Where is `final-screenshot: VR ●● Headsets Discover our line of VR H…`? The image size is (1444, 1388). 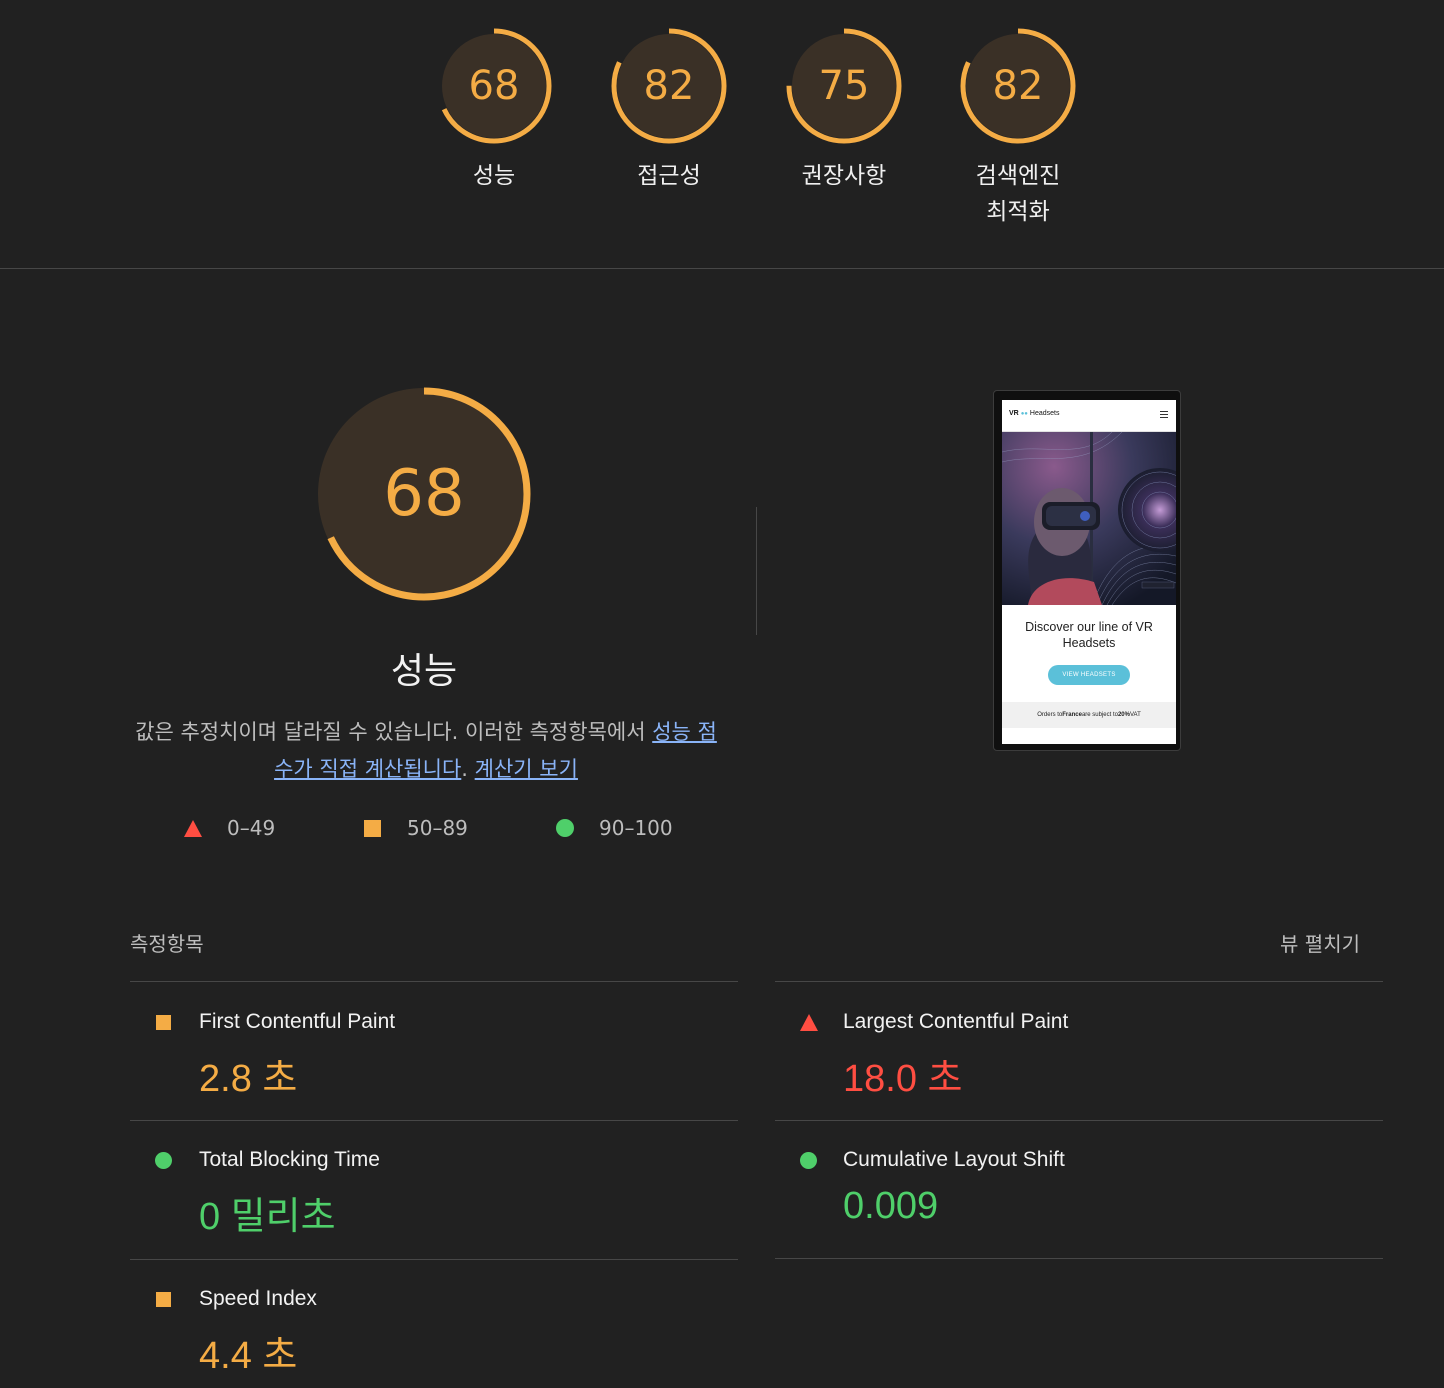
final-screenshot: VR ●● Headsets Discover our line of VR H… is located at coordinates (1087, 570).